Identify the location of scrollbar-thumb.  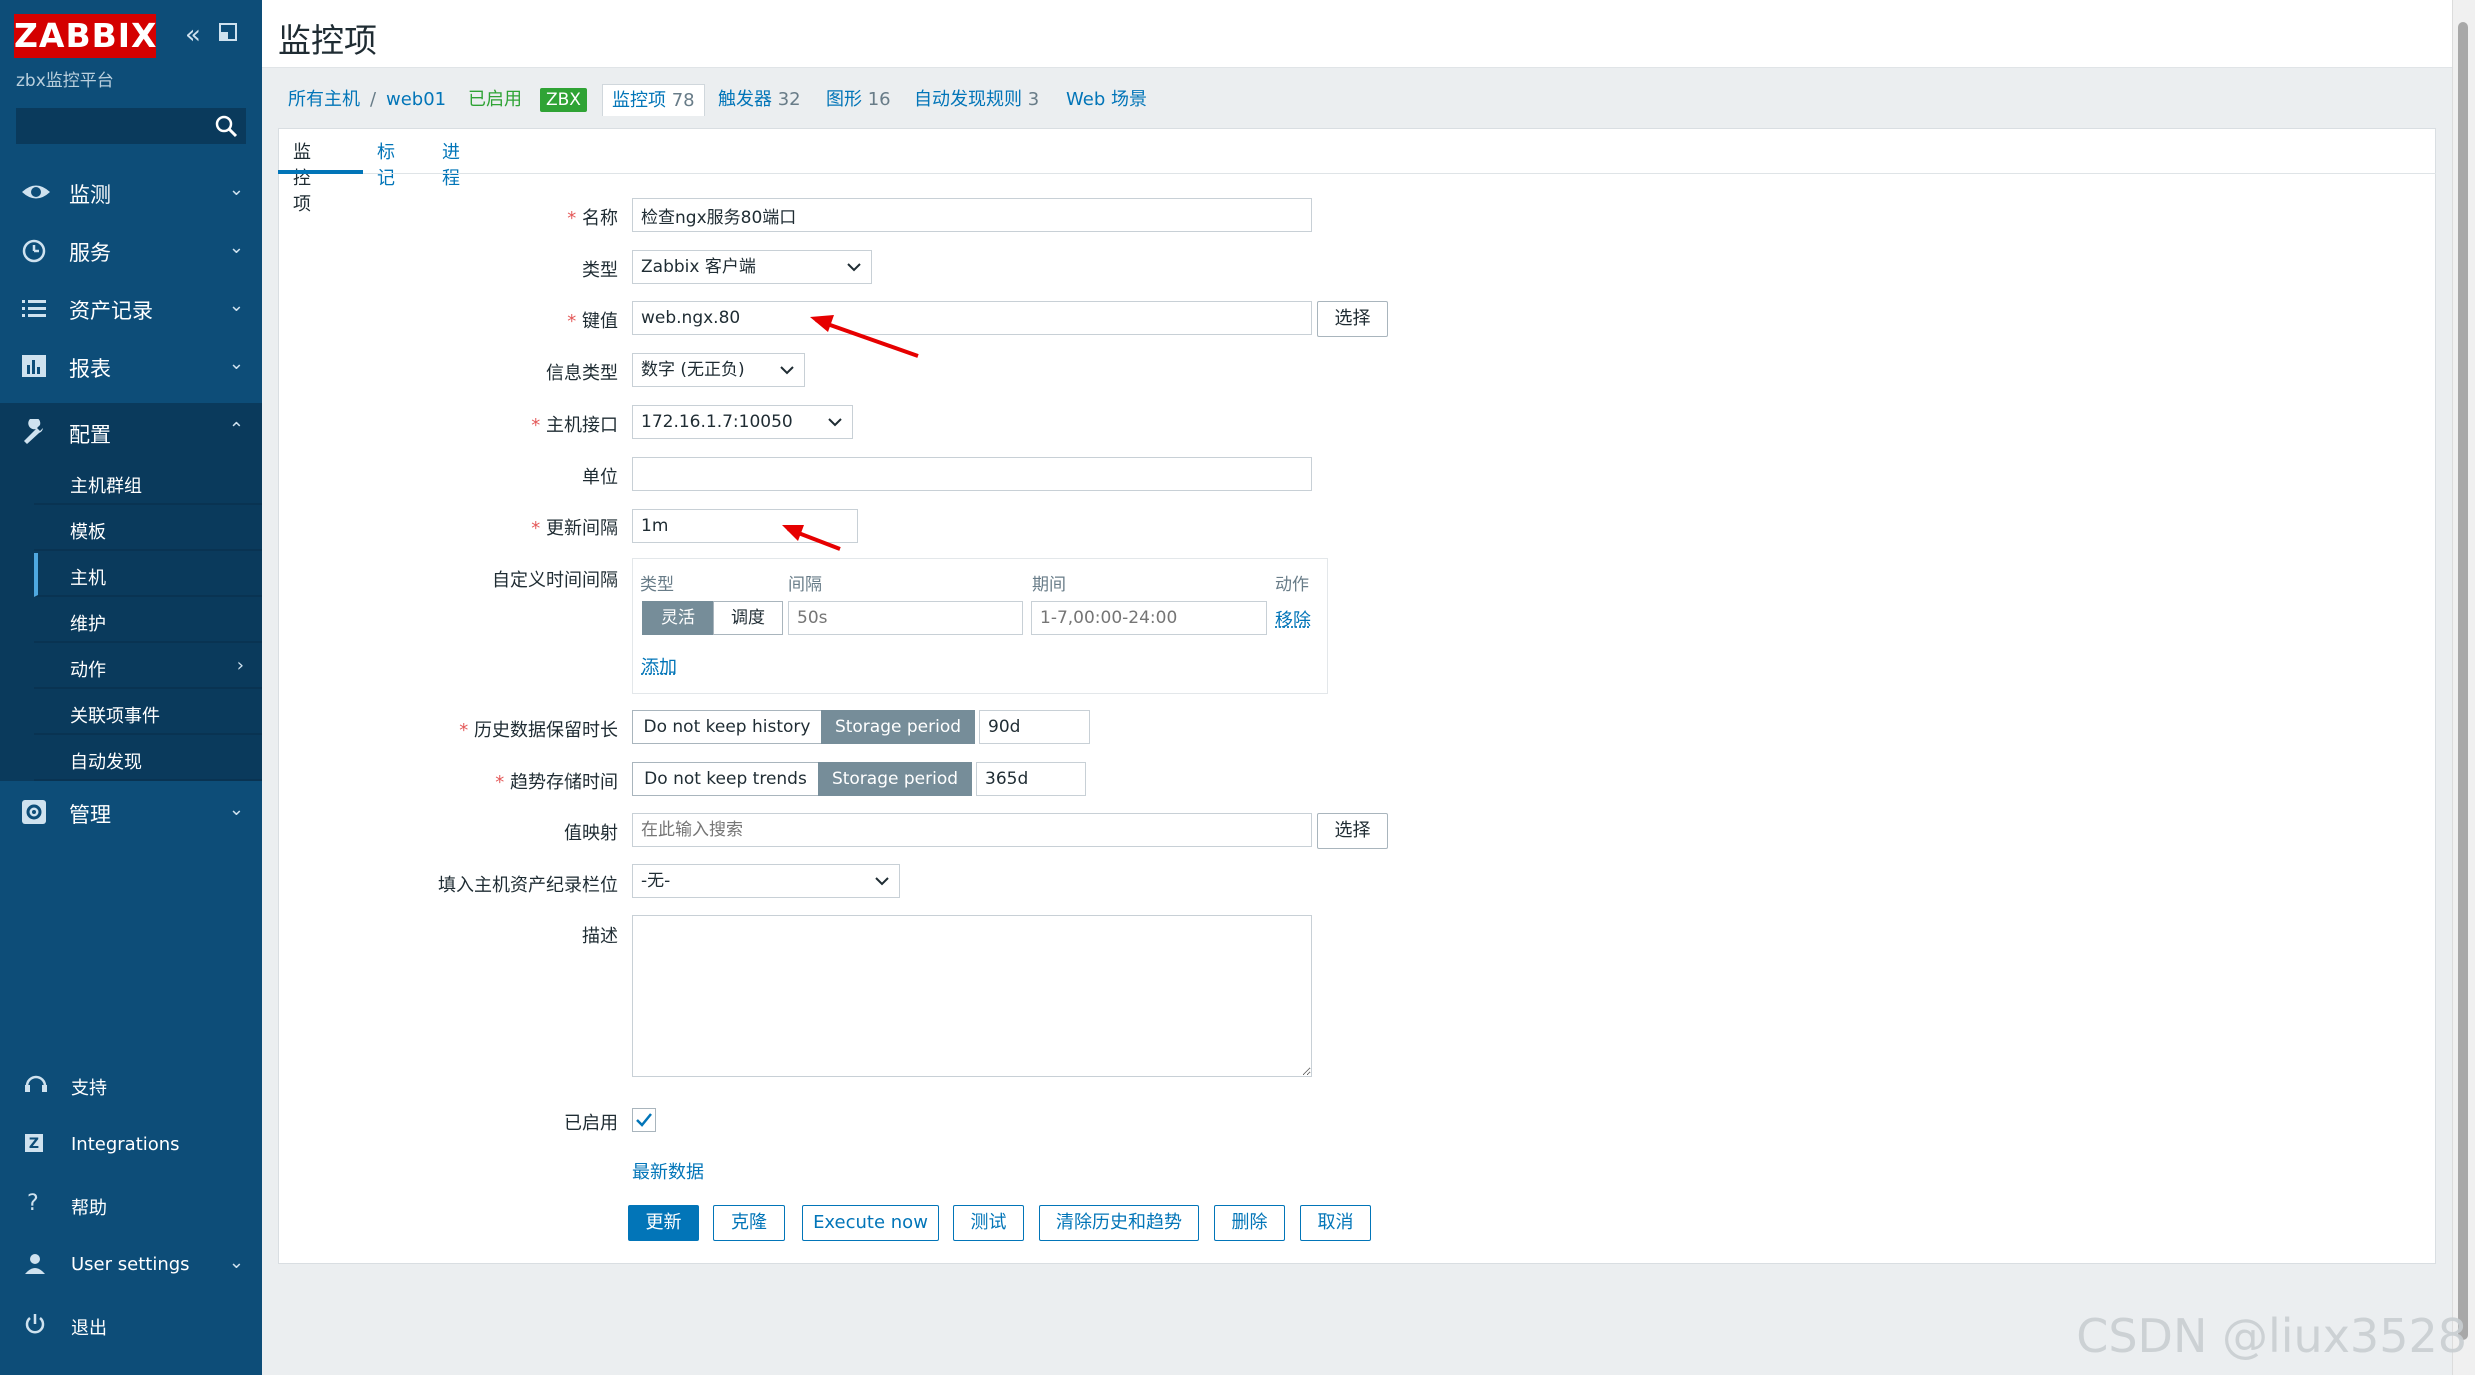
(2463, 681).